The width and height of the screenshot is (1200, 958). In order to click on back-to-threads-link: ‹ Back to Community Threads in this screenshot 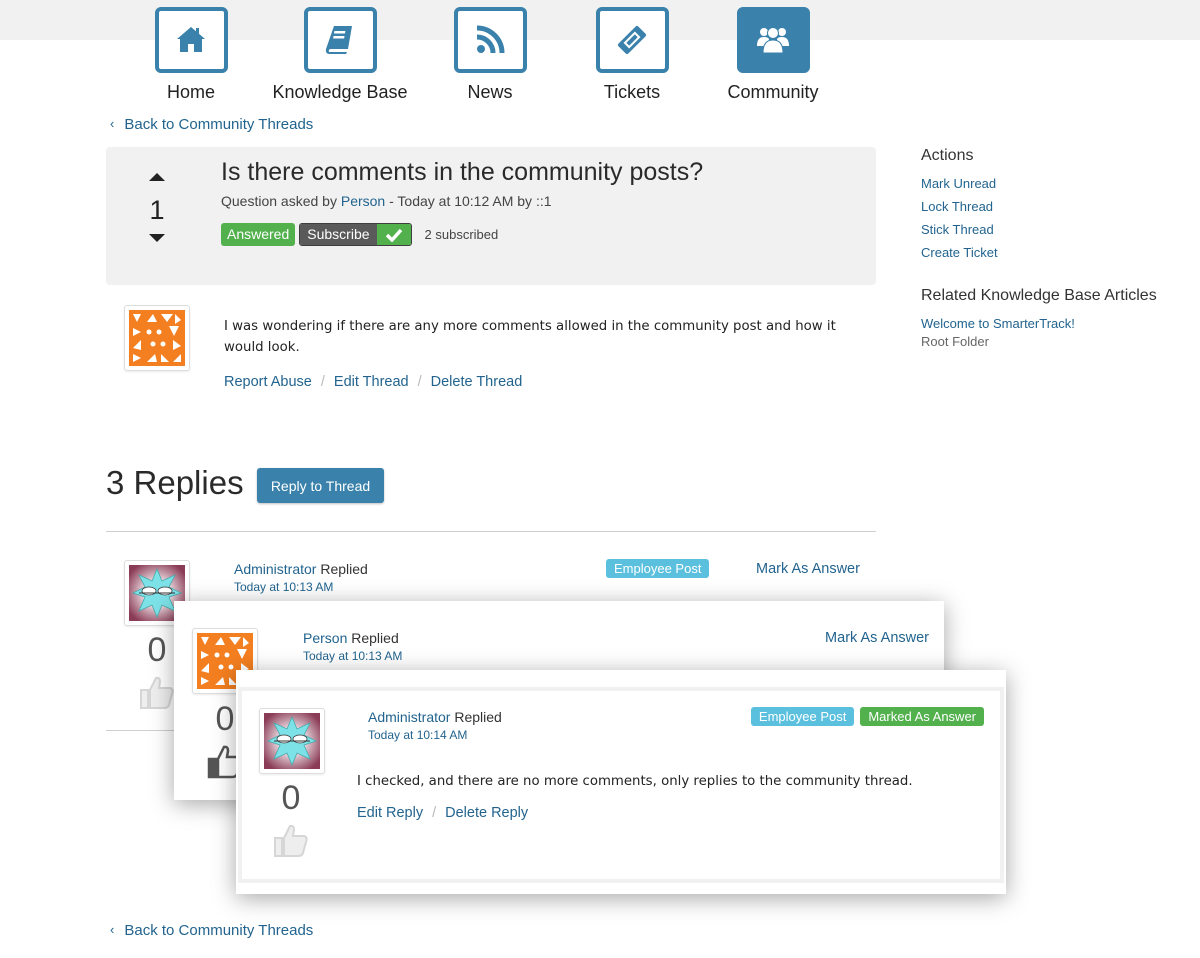, I will do `click(211, 124)`.